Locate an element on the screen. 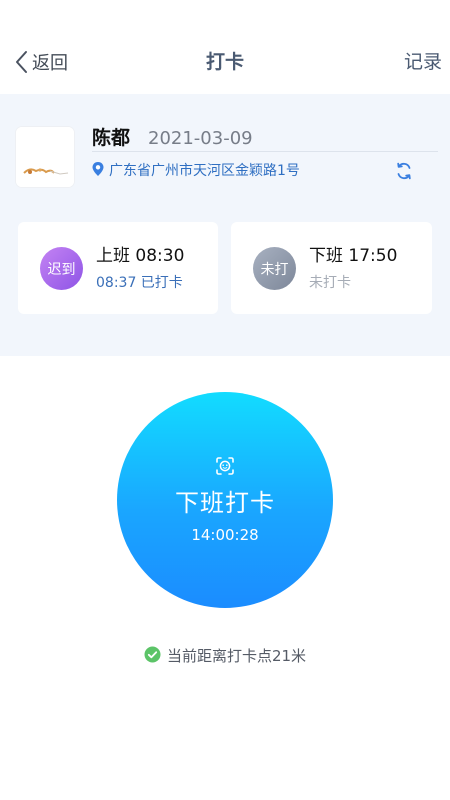  location-pin-icon is located at coordinates (98, 171).